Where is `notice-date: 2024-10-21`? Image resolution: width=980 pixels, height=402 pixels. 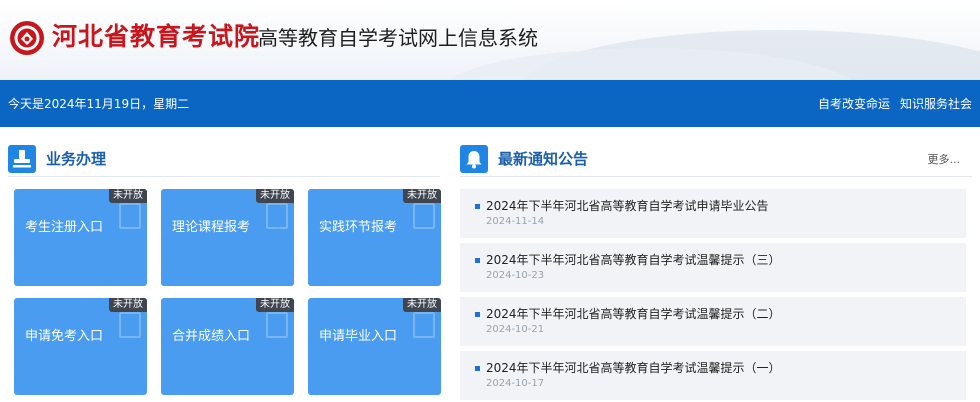 notice-date: 2024-10-21 is located at coordinates (515, 329).